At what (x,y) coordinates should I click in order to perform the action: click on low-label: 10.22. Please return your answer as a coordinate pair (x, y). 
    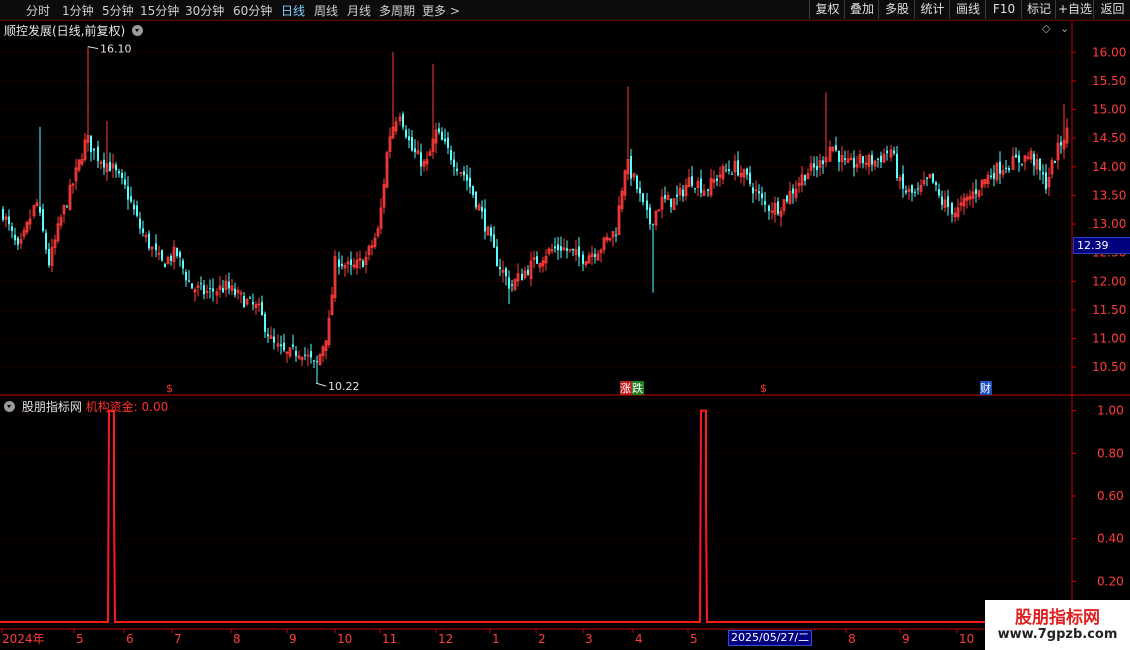
    Looking at the image, I should click on (344, 386).